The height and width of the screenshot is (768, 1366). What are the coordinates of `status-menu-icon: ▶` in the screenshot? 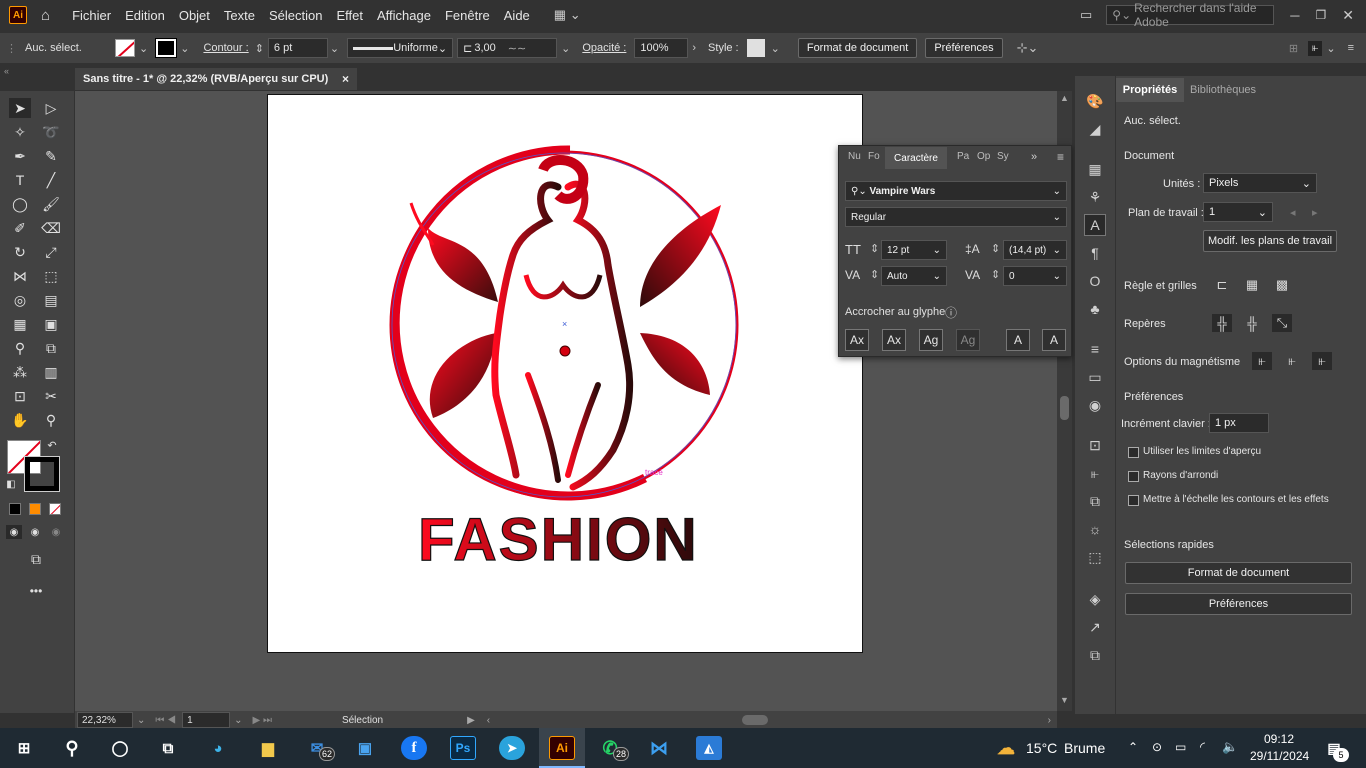 It's located at (471, 720).